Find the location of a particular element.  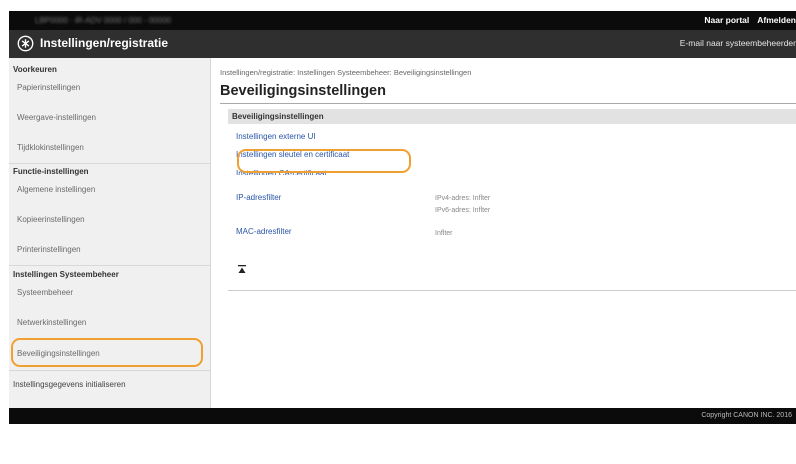

sidebar-item-kopieerinstellingen: Kopieerinstellingen is located at coordinates (51, 219).